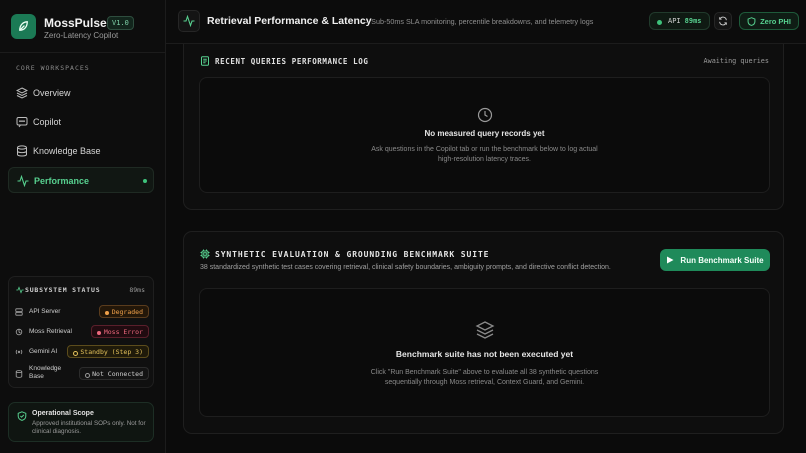 This screenshot has width=806, height=453. What do you see at coordinates (108, 351) in the screenshot?
I see `status-badge: Standby (Step 3)` at bounding box center [108, 351].